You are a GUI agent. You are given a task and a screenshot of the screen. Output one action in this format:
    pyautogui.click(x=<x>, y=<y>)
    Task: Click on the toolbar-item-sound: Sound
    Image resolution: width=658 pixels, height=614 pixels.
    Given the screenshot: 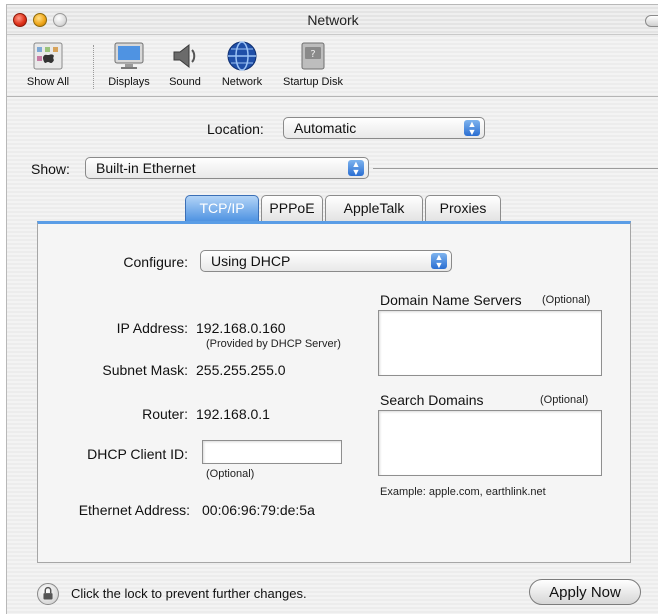 What is the action you would take?
    pyautogui.click(x=185, y=63)
    